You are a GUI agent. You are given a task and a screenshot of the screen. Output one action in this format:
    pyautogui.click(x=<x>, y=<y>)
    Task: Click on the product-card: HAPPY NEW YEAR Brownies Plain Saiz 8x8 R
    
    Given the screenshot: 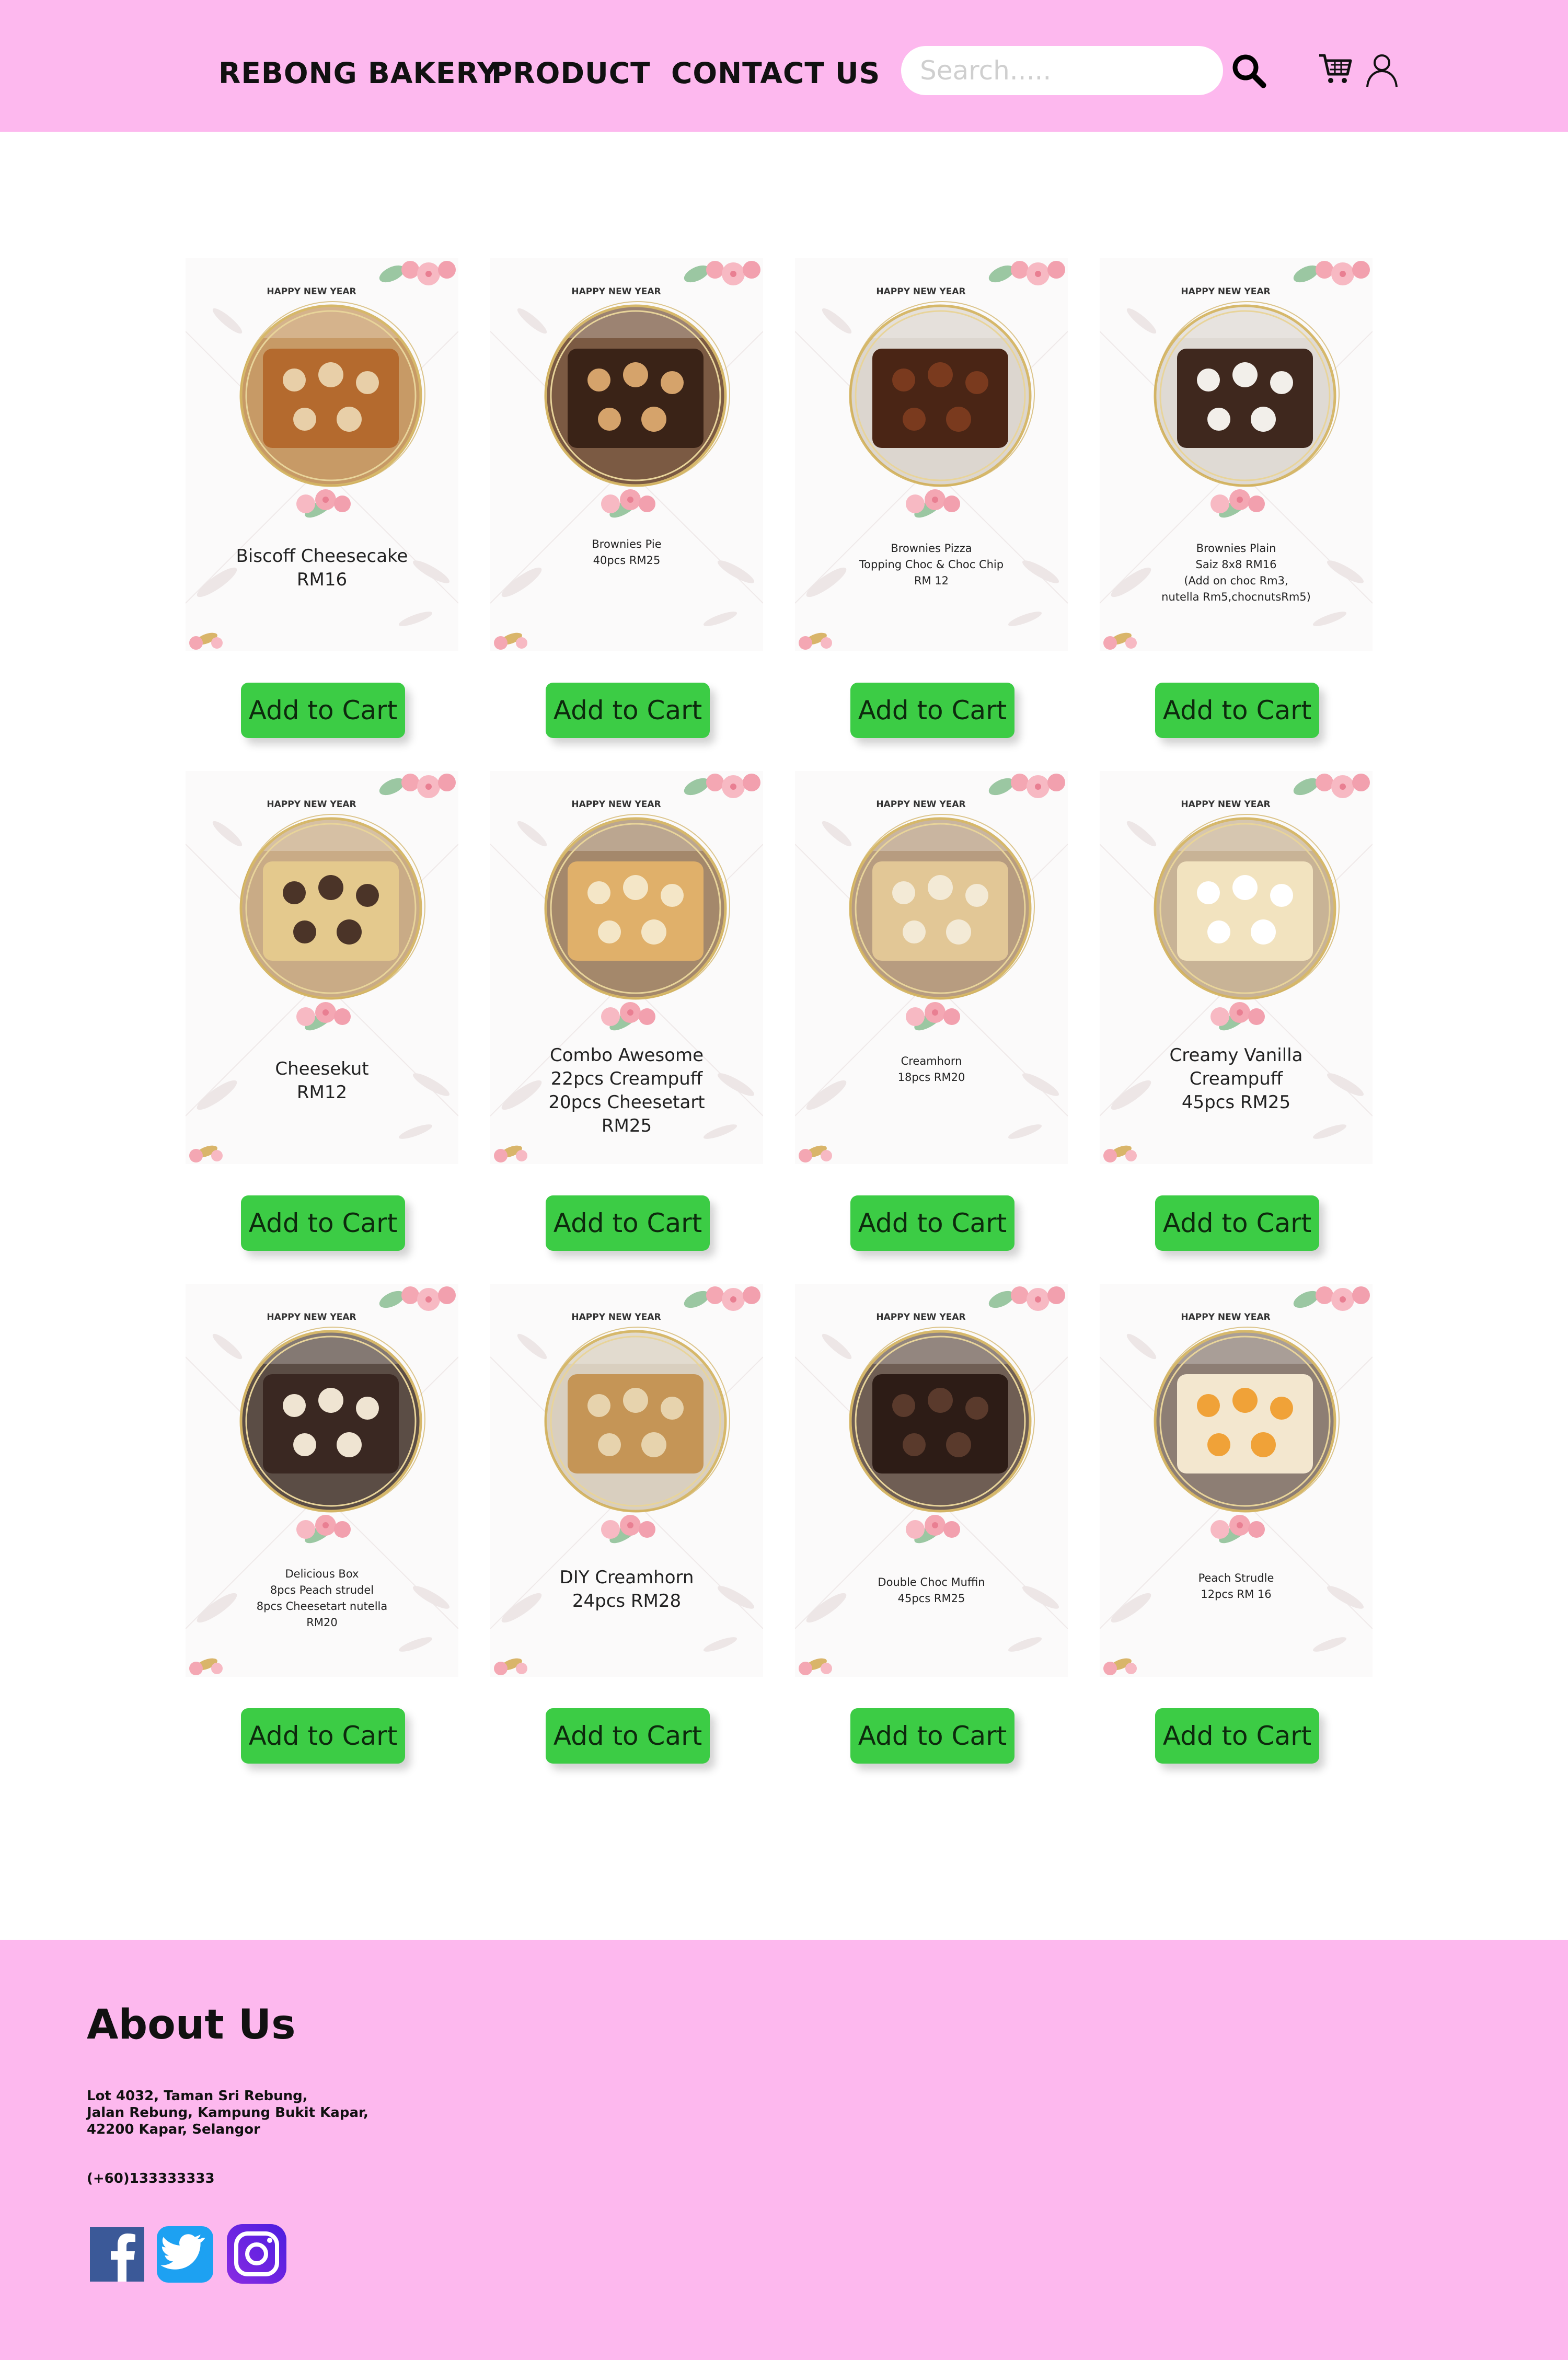 What is the action you would take?
    pyautogui.click(x=1236, y=454)
    